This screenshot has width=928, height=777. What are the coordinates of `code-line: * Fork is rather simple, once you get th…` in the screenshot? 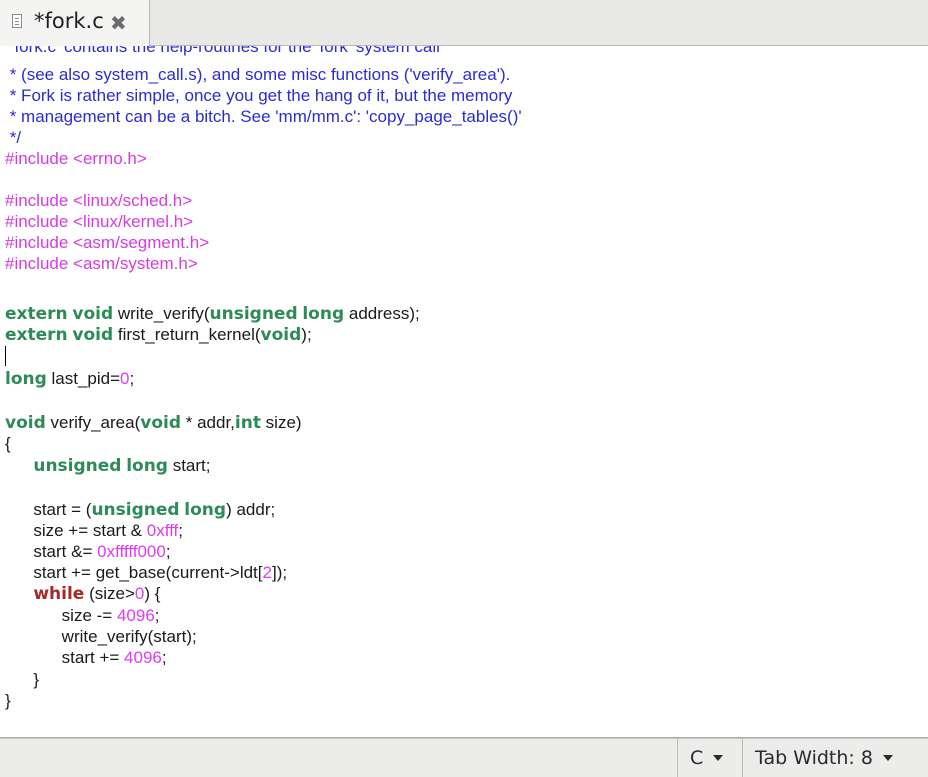 It's located at (259, 95).